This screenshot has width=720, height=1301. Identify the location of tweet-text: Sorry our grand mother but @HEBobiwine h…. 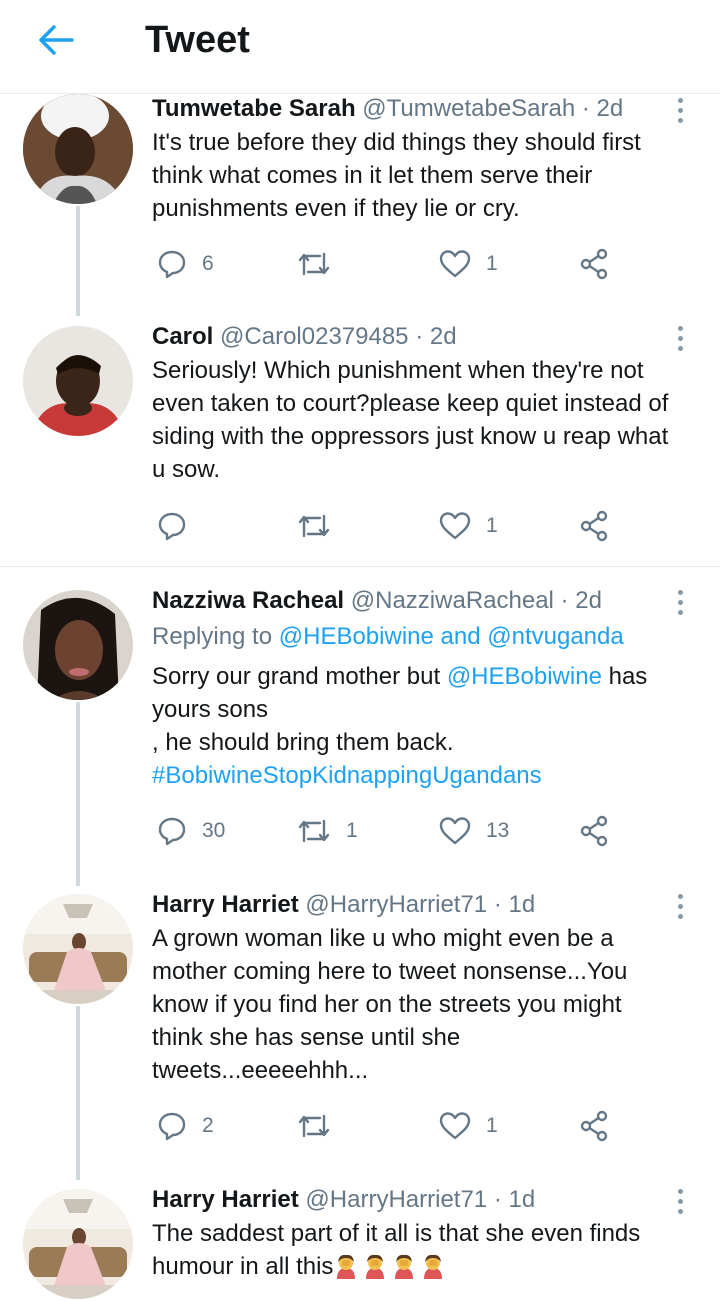
(426, 726).